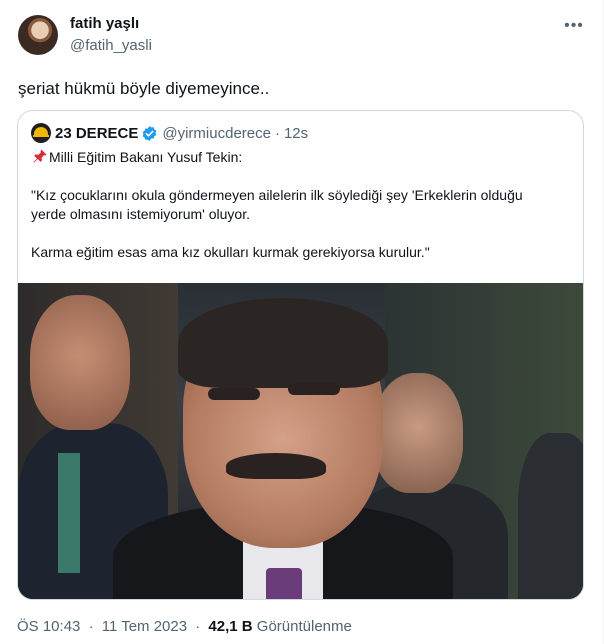  Describe the element at coordinates (40, 156) in the screenshot. I see `pushpin-icon` at that location.